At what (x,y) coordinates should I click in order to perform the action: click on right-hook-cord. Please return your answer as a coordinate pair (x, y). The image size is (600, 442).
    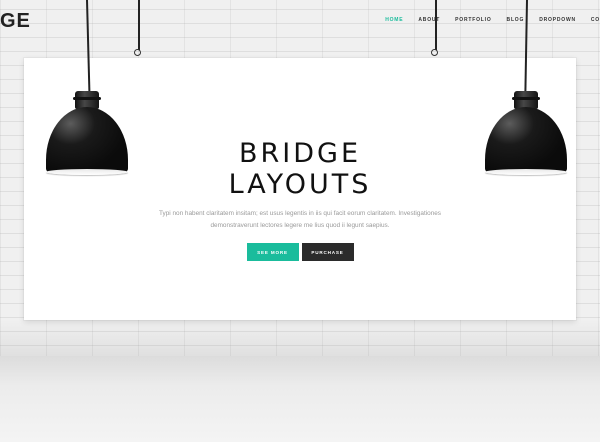
    Looking at the image, I should click on (436, 25).